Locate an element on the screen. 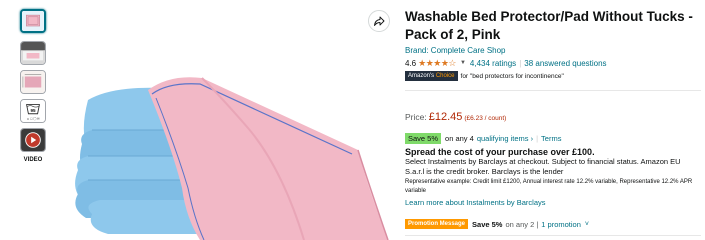 This screenshot has height=240, width=705. terms-link: Terms is located at coordinates (551, 138).